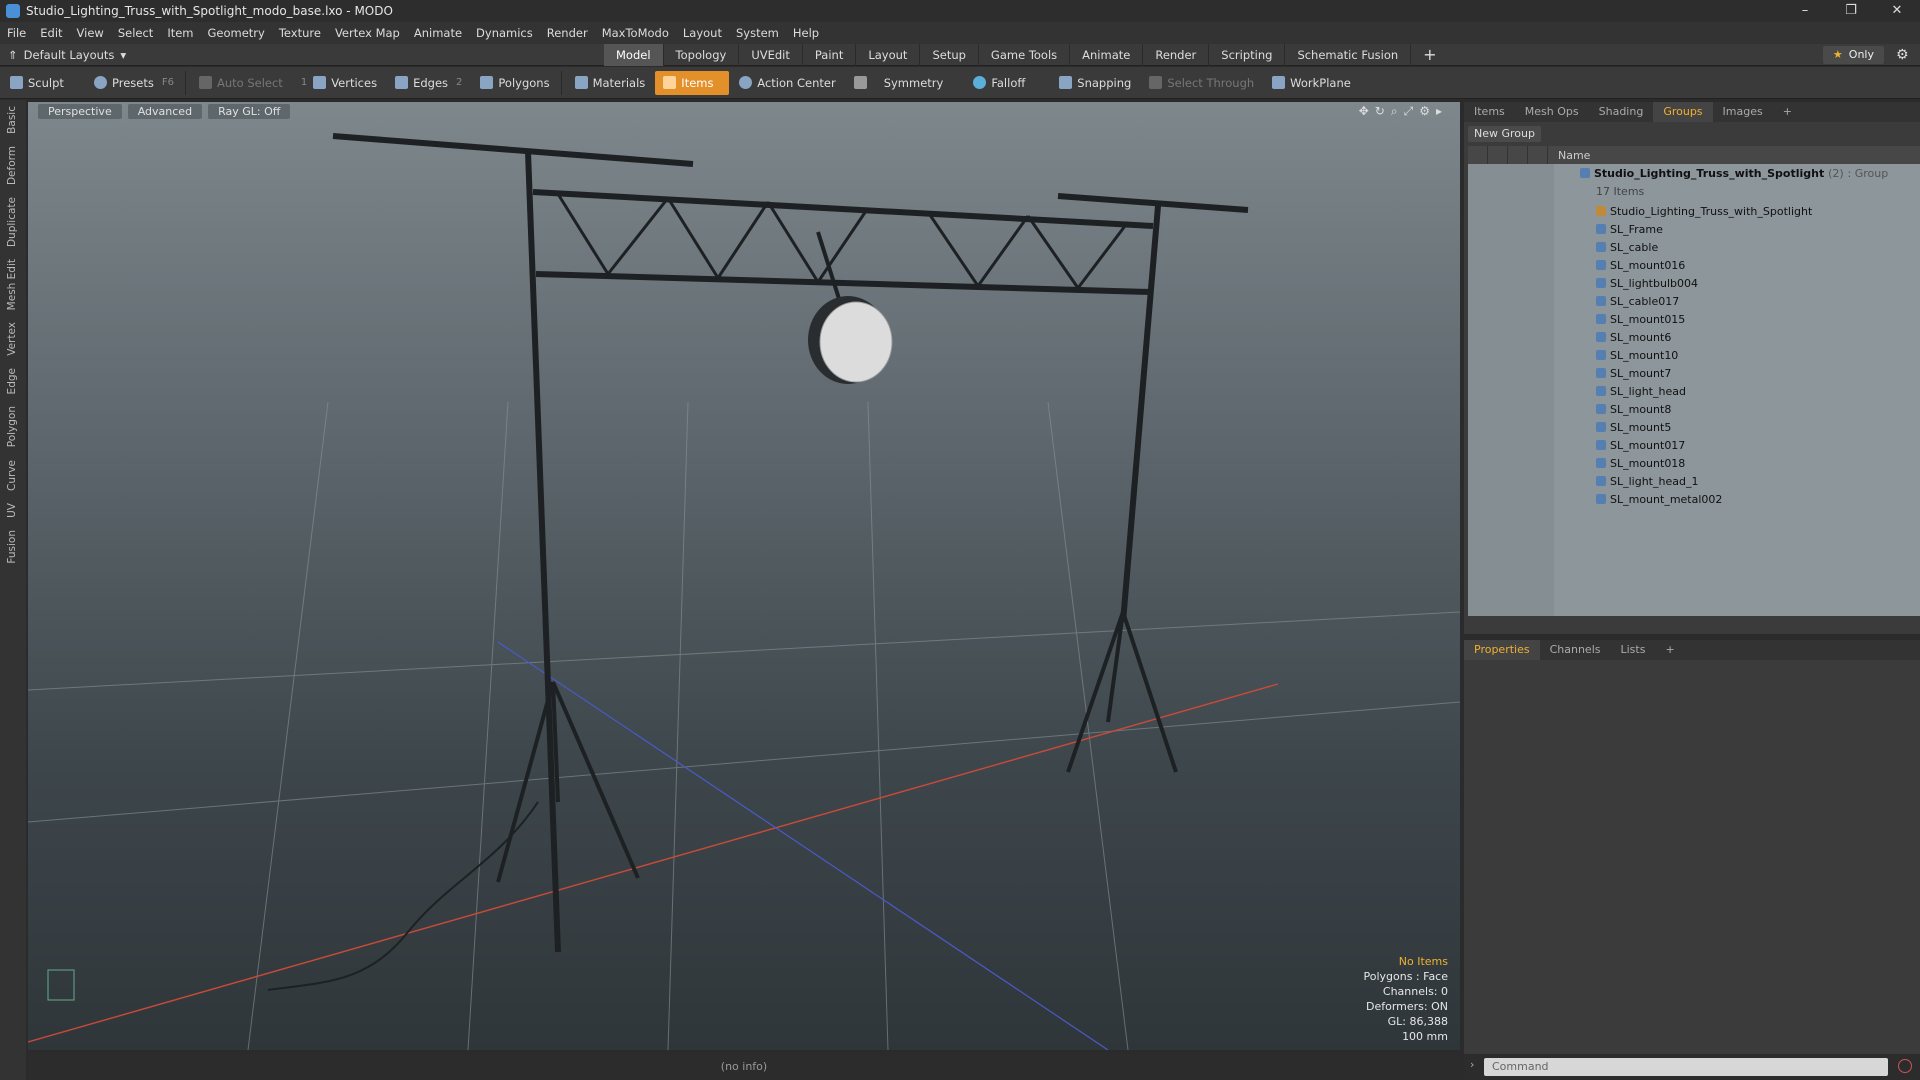 This screenshot has height=1080, width=1920. Describe the element at coordinates (1348, 55) in the screenshot. I see `tab-schematic-fusion: Schematic Fusion` at that location.